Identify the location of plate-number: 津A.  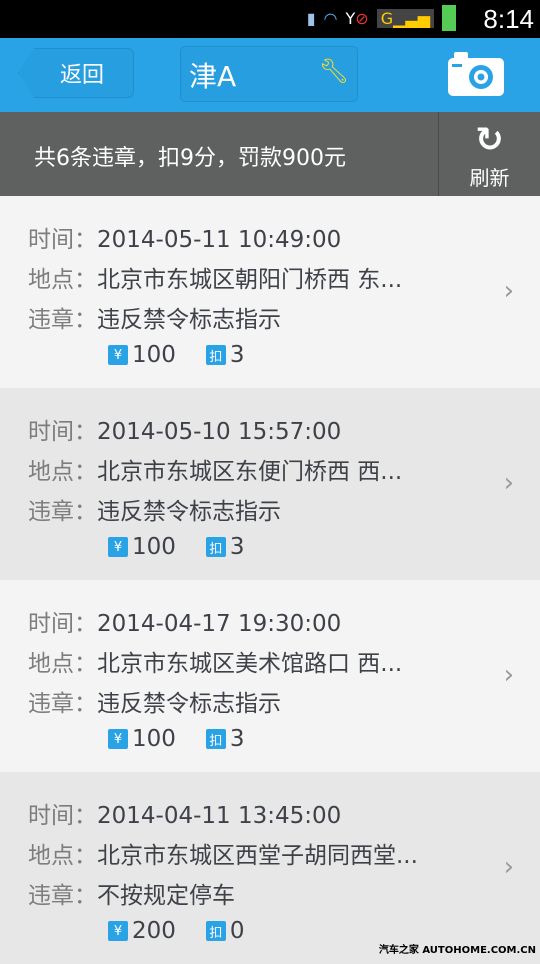
(213, 76).